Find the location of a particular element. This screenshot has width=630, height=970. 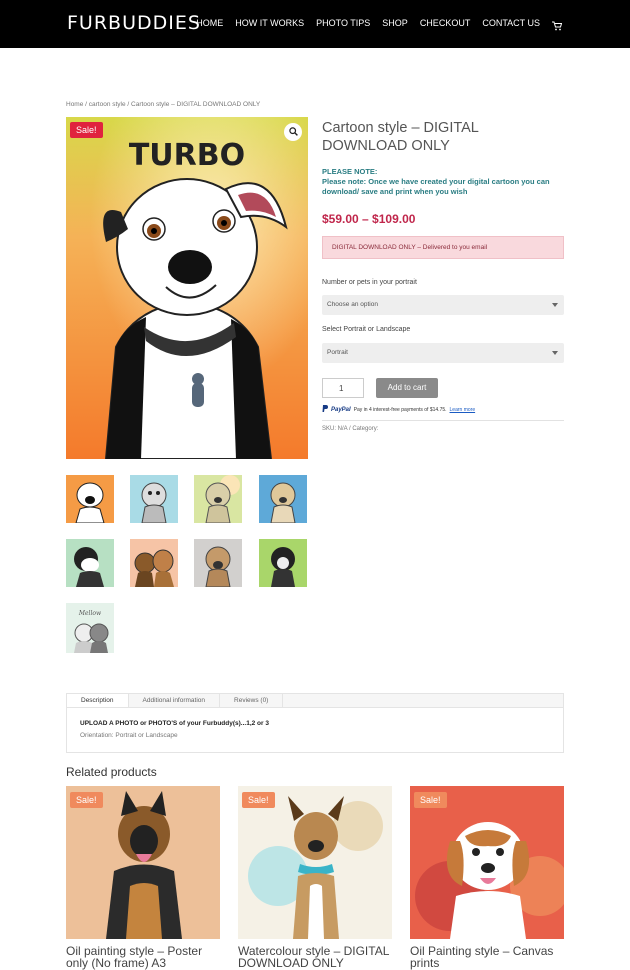

related-product-card: Sale! Oil Painting style – Canvas prints is located at coordinates (487, 877).